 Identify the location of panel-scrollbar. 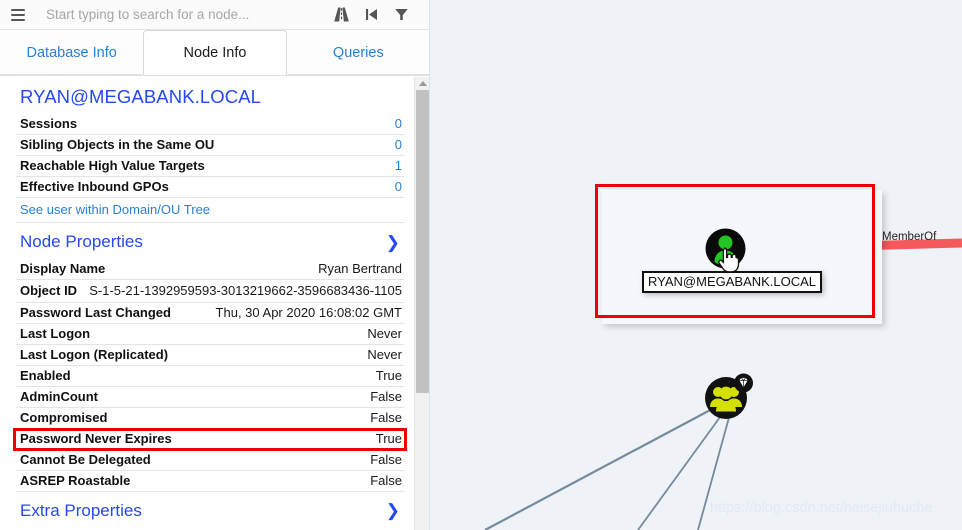
(421, 303).